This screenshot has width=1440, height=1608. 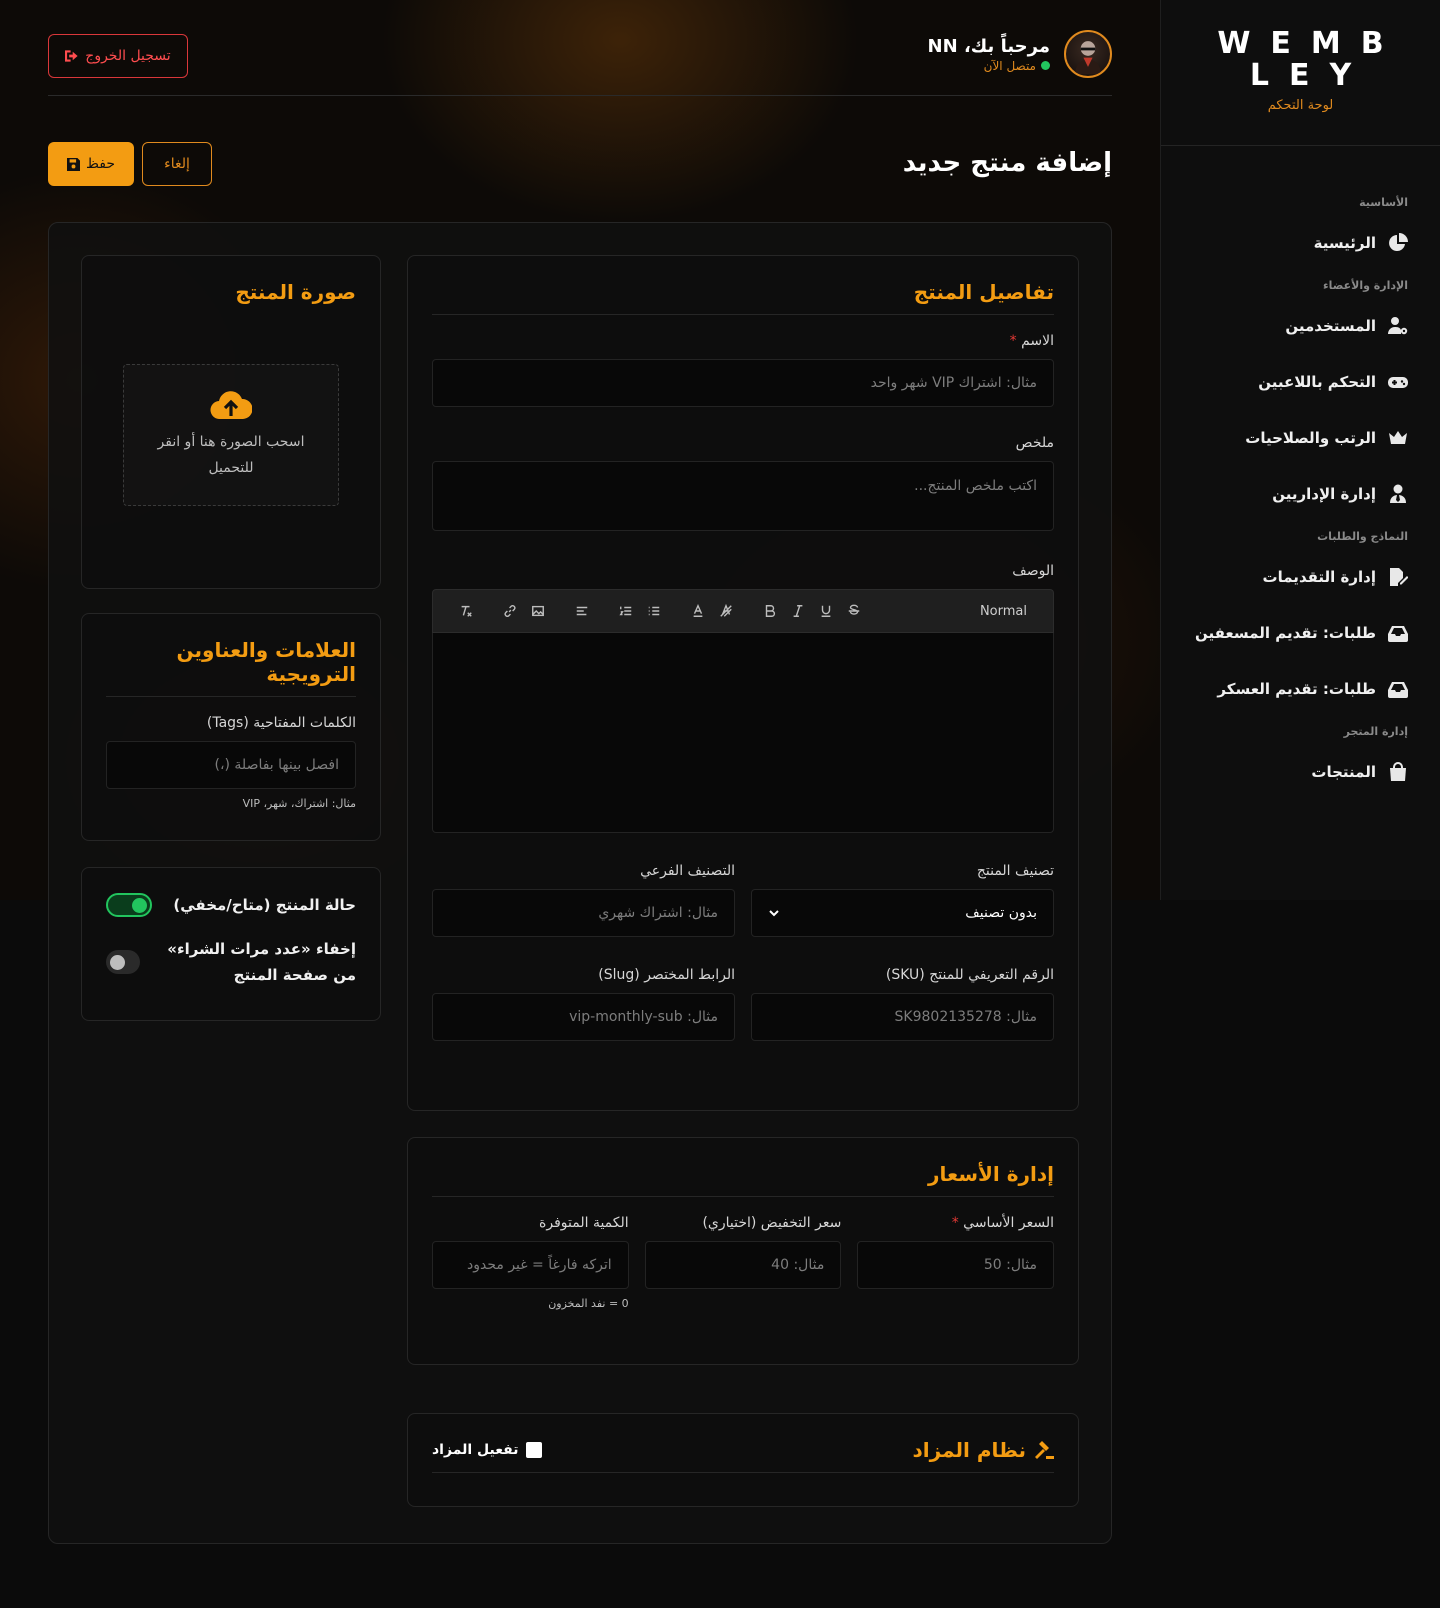 I want to click on gamepad-icon, so click(x=1398, y=382).